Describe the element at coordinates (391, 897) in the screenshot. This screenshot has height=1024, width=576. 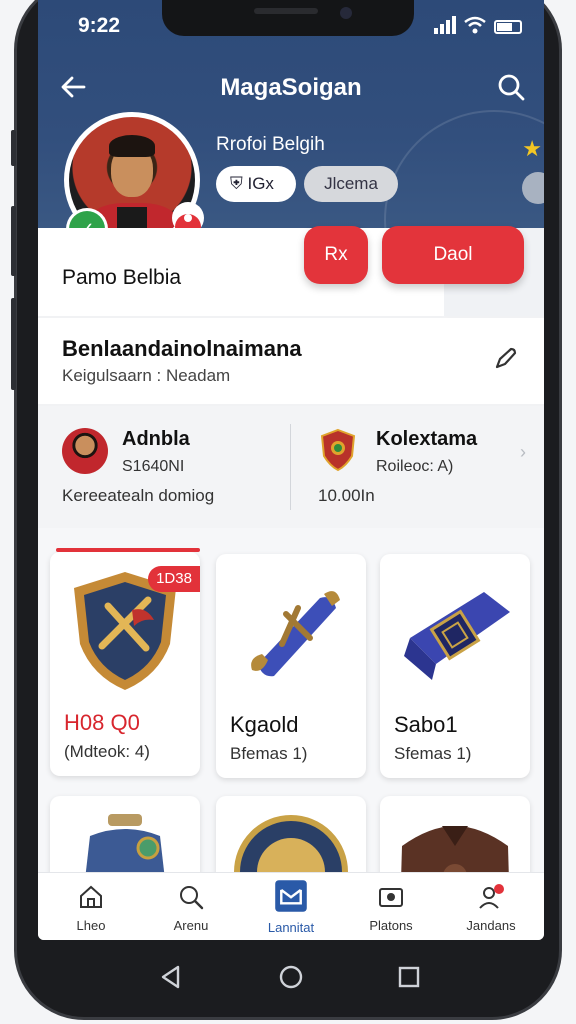
I see `photo-icon` at that location.